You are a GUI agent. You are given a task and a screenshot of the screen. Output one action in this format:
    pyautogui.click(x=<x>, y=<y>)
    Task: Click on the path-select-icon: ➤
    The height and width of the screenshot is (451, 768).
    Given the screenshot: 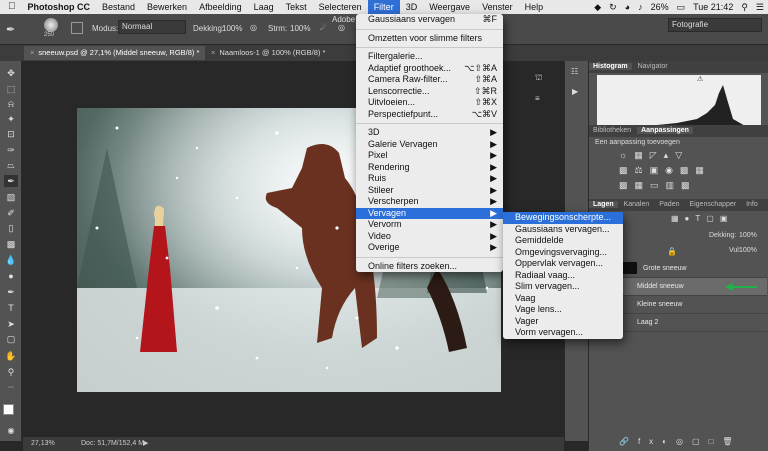 What is the action you would take?
    pyautogui.click(x=11, y=324)
    